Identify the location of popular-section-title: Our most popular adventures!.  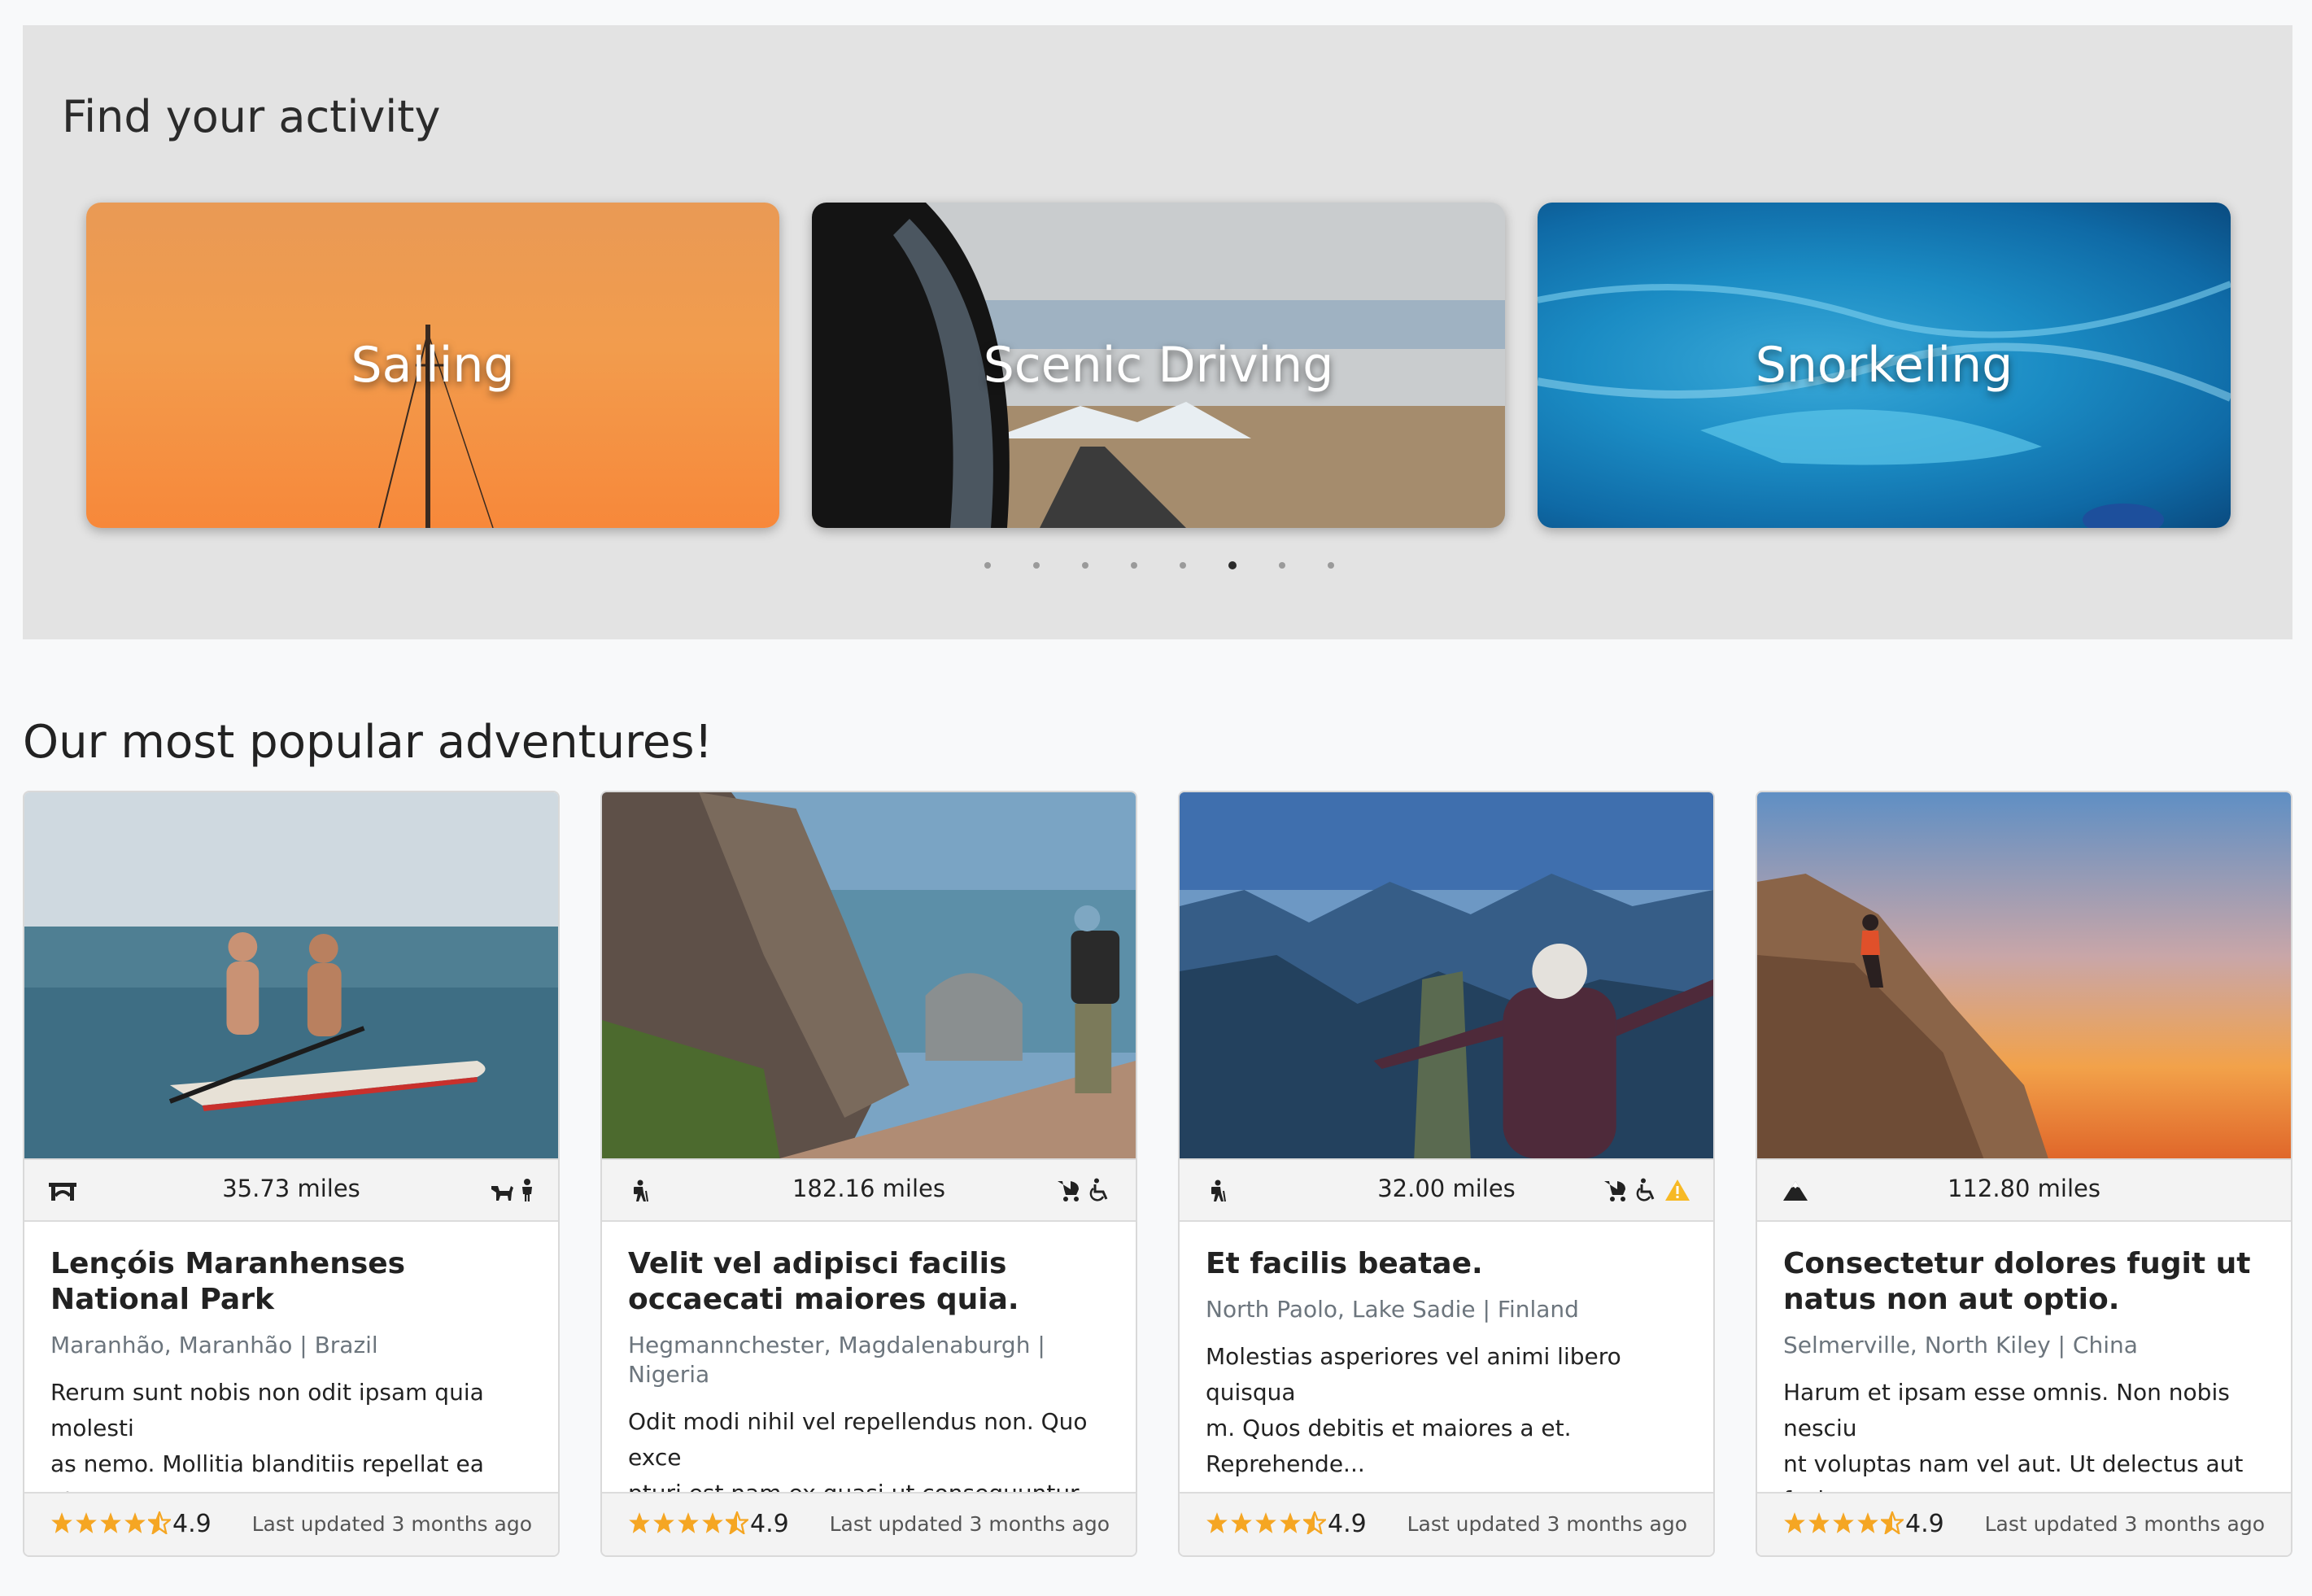
(368, 742).